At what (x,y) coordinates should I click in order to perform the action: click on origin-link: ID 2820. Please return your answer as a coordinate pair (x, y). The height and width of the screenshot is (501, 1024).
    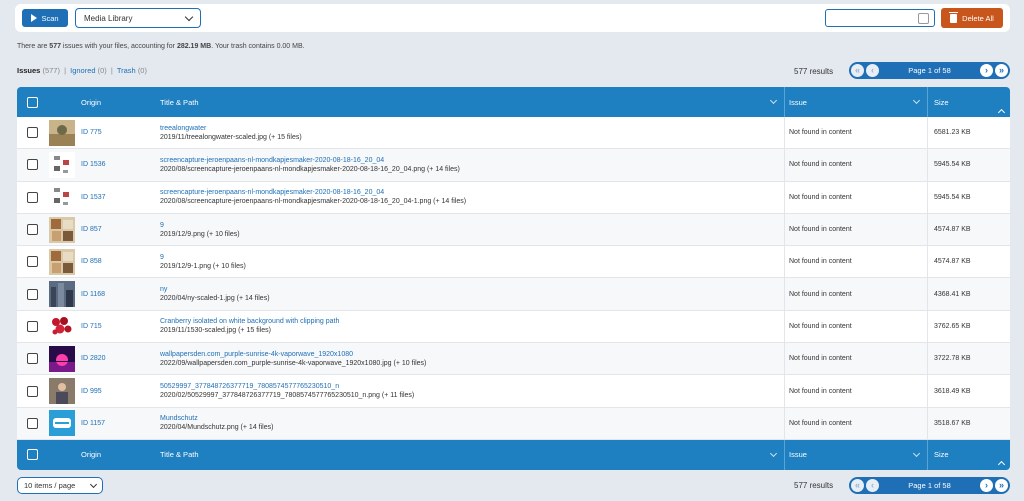
    Looking at the image, I should click on (93, 358).